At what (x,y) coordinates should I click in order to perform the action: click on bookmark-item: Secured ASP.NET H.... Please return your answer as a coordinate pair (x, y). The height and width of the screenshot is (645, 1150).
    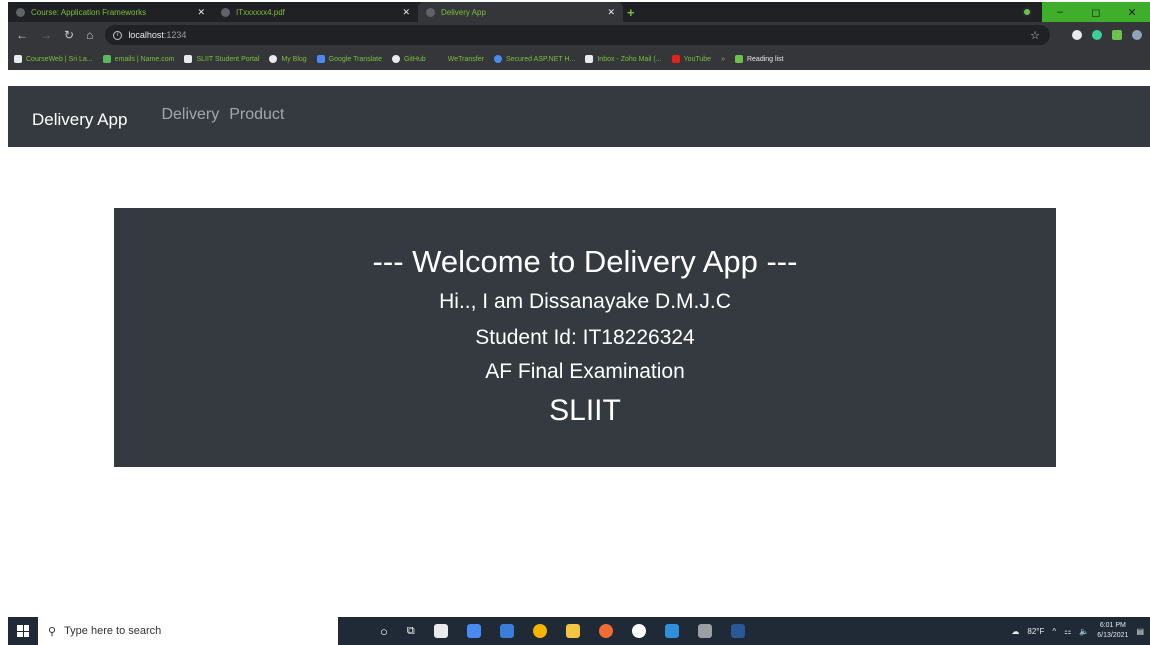
    Looking at the image, I should click on (534, 59).